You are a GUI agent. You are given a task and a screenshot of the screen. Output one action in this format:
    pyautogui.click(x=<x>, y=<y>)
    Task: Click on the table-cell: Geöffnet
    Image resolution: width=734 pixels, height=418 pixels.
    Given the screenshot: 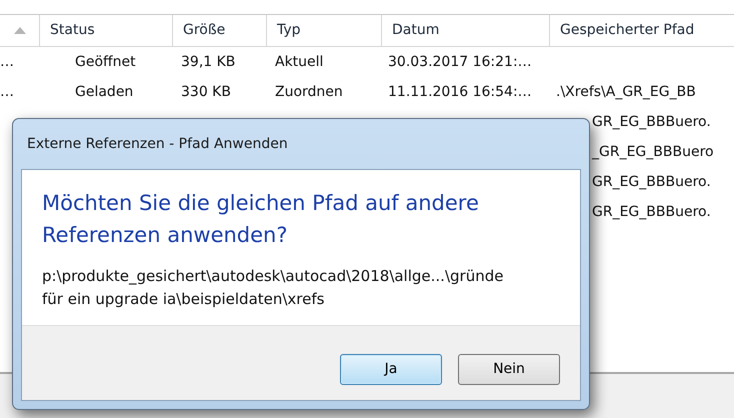 What is the action you would take?
    pyautogui.click(x=105, y=62)
    